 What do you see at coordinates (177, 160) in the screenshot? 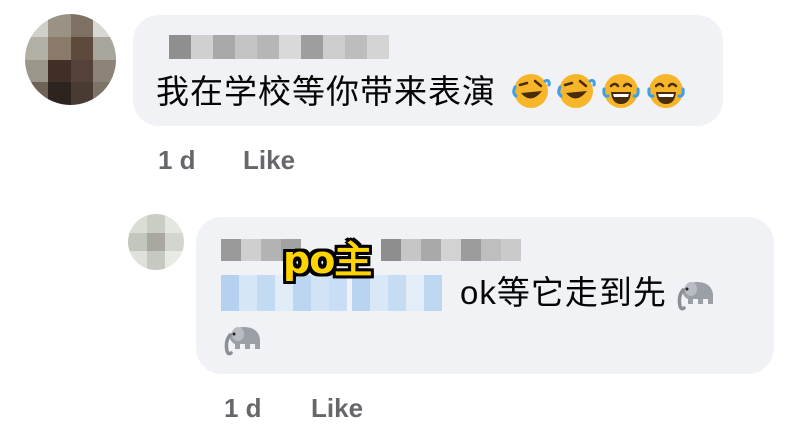
I see `comment-timestamp: 1 d` at bounding box center [177, 160].